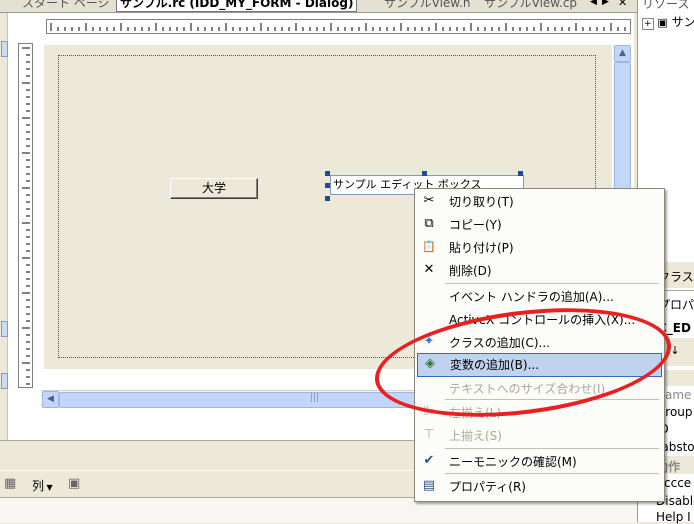 The image size is (694, 524). I want to click on menu-item-label: プロパティ(R), so click(487, 487).